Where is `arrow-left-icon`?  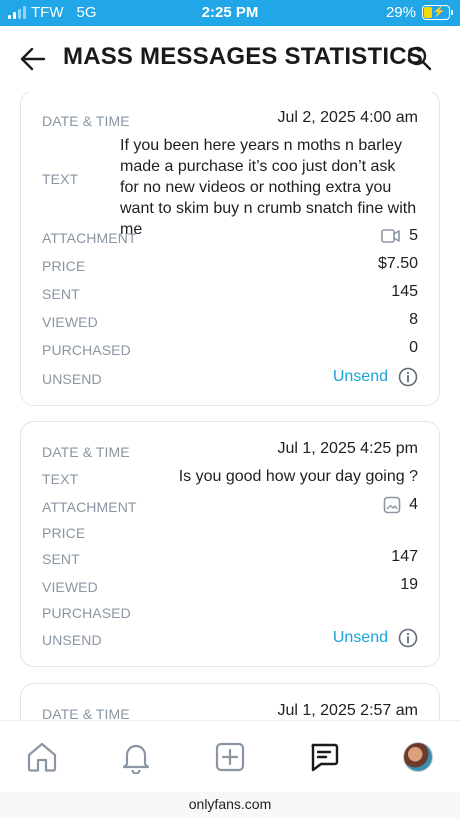
arrow-left-icon is located at coordinates (33, 59).